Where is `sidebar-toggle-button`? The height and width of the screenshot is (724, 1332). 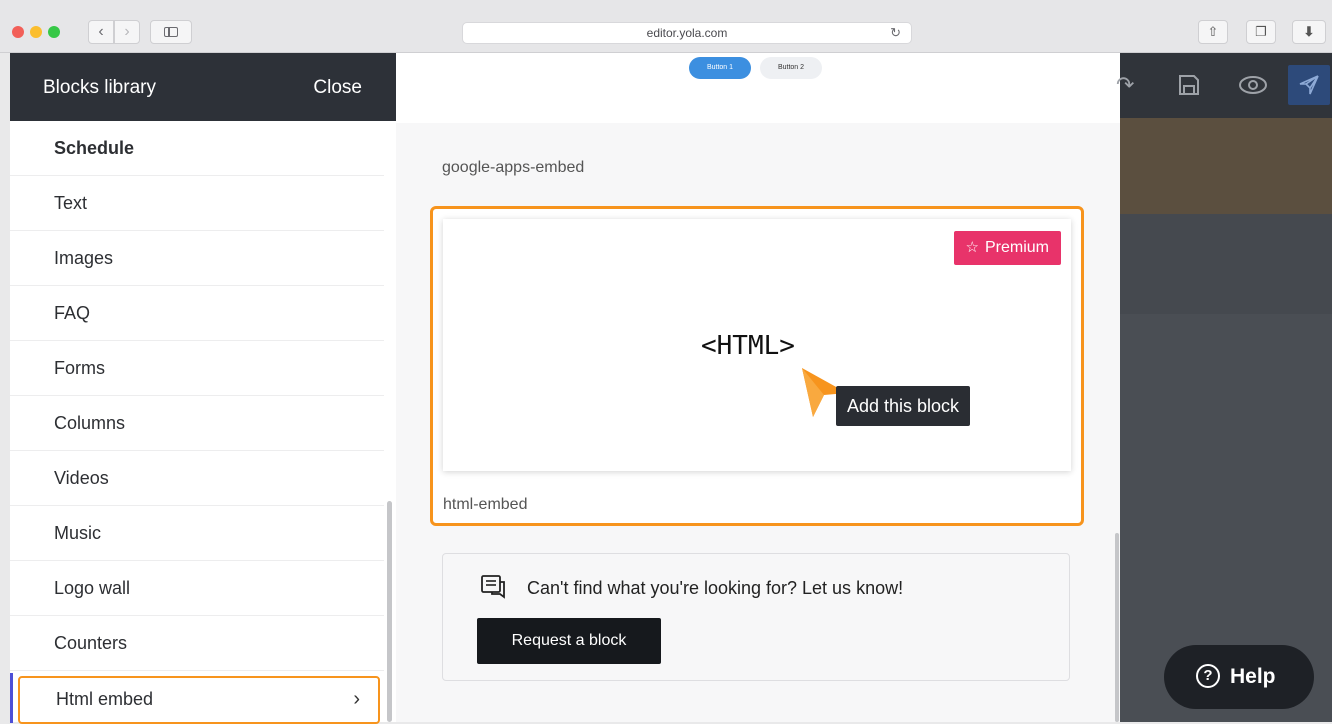
sidebar-toggle-button is located at coordinates (171, 32).